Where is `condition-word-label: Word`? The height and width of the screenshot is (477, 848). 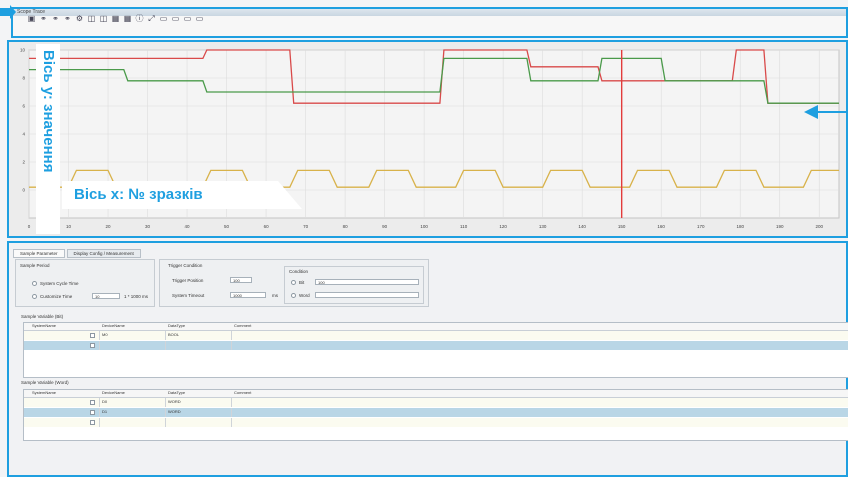 condition-word-label: Word is located at coordinates (304, 295).